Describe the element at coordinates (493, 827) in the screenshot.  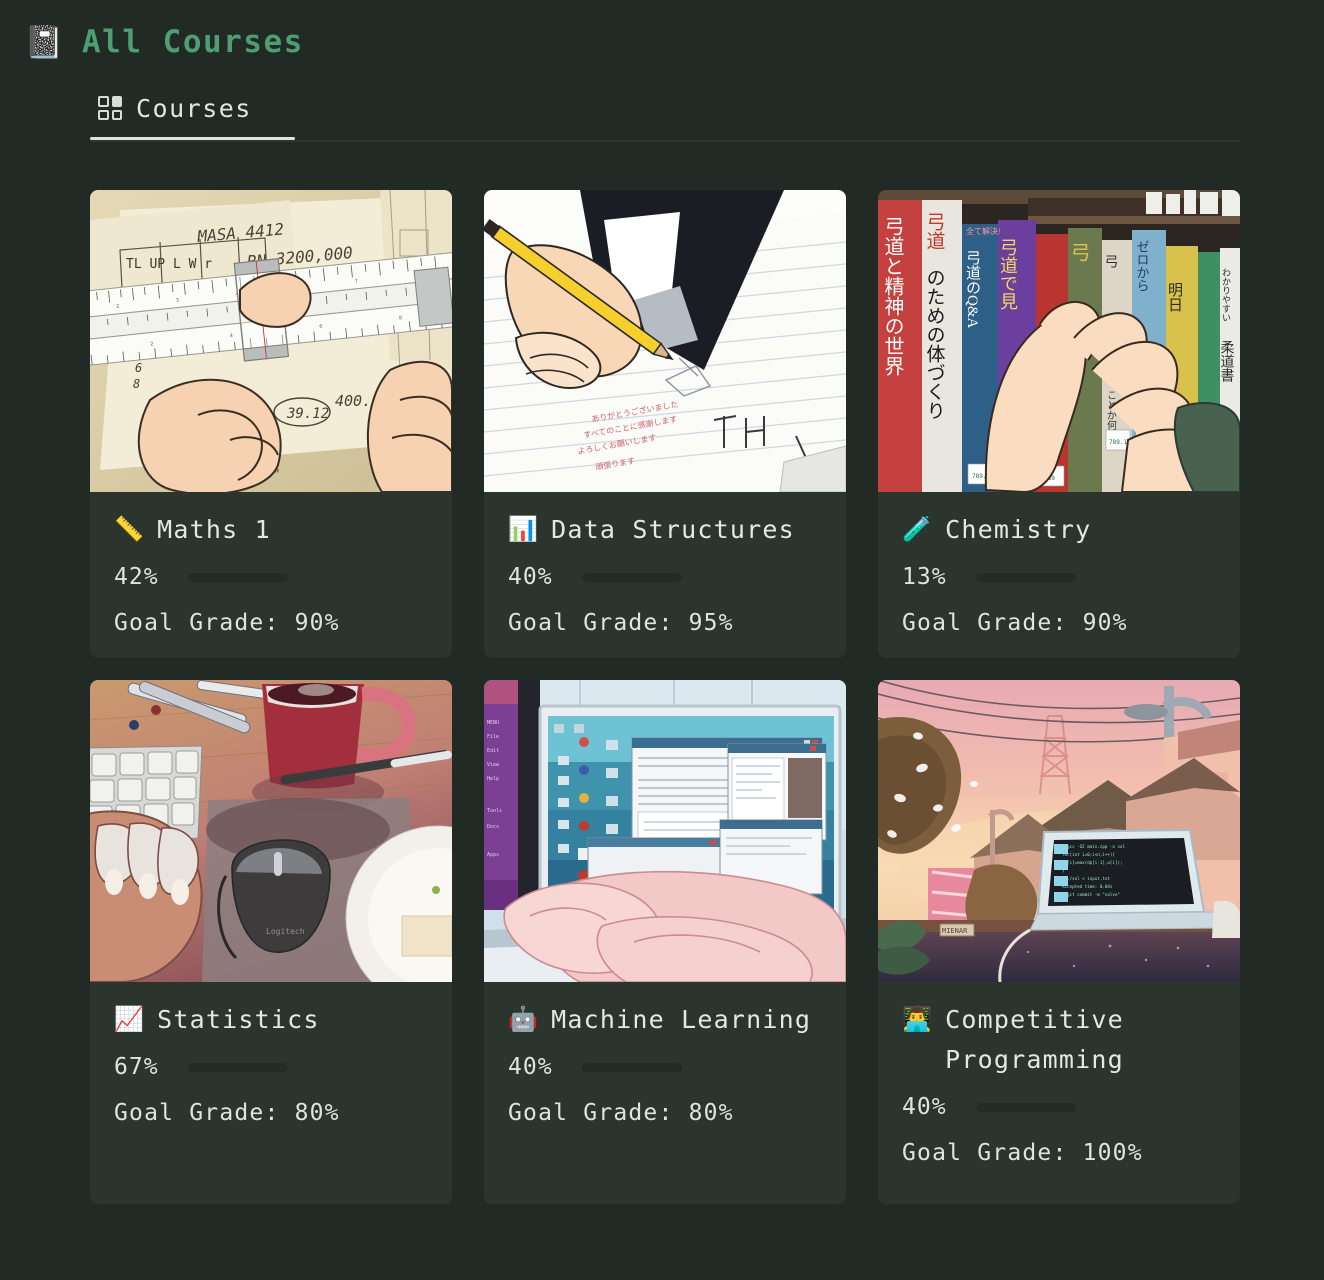
I see `svg-text: Docs` at that location.